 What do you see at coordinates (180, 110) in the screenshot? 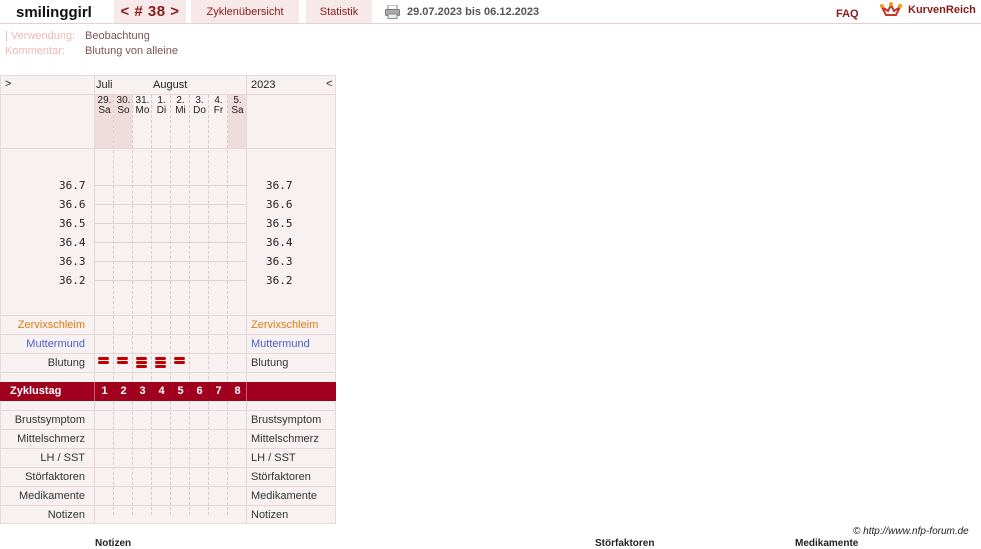
I see `weekday: Mi` at bounding box center [180, 110].